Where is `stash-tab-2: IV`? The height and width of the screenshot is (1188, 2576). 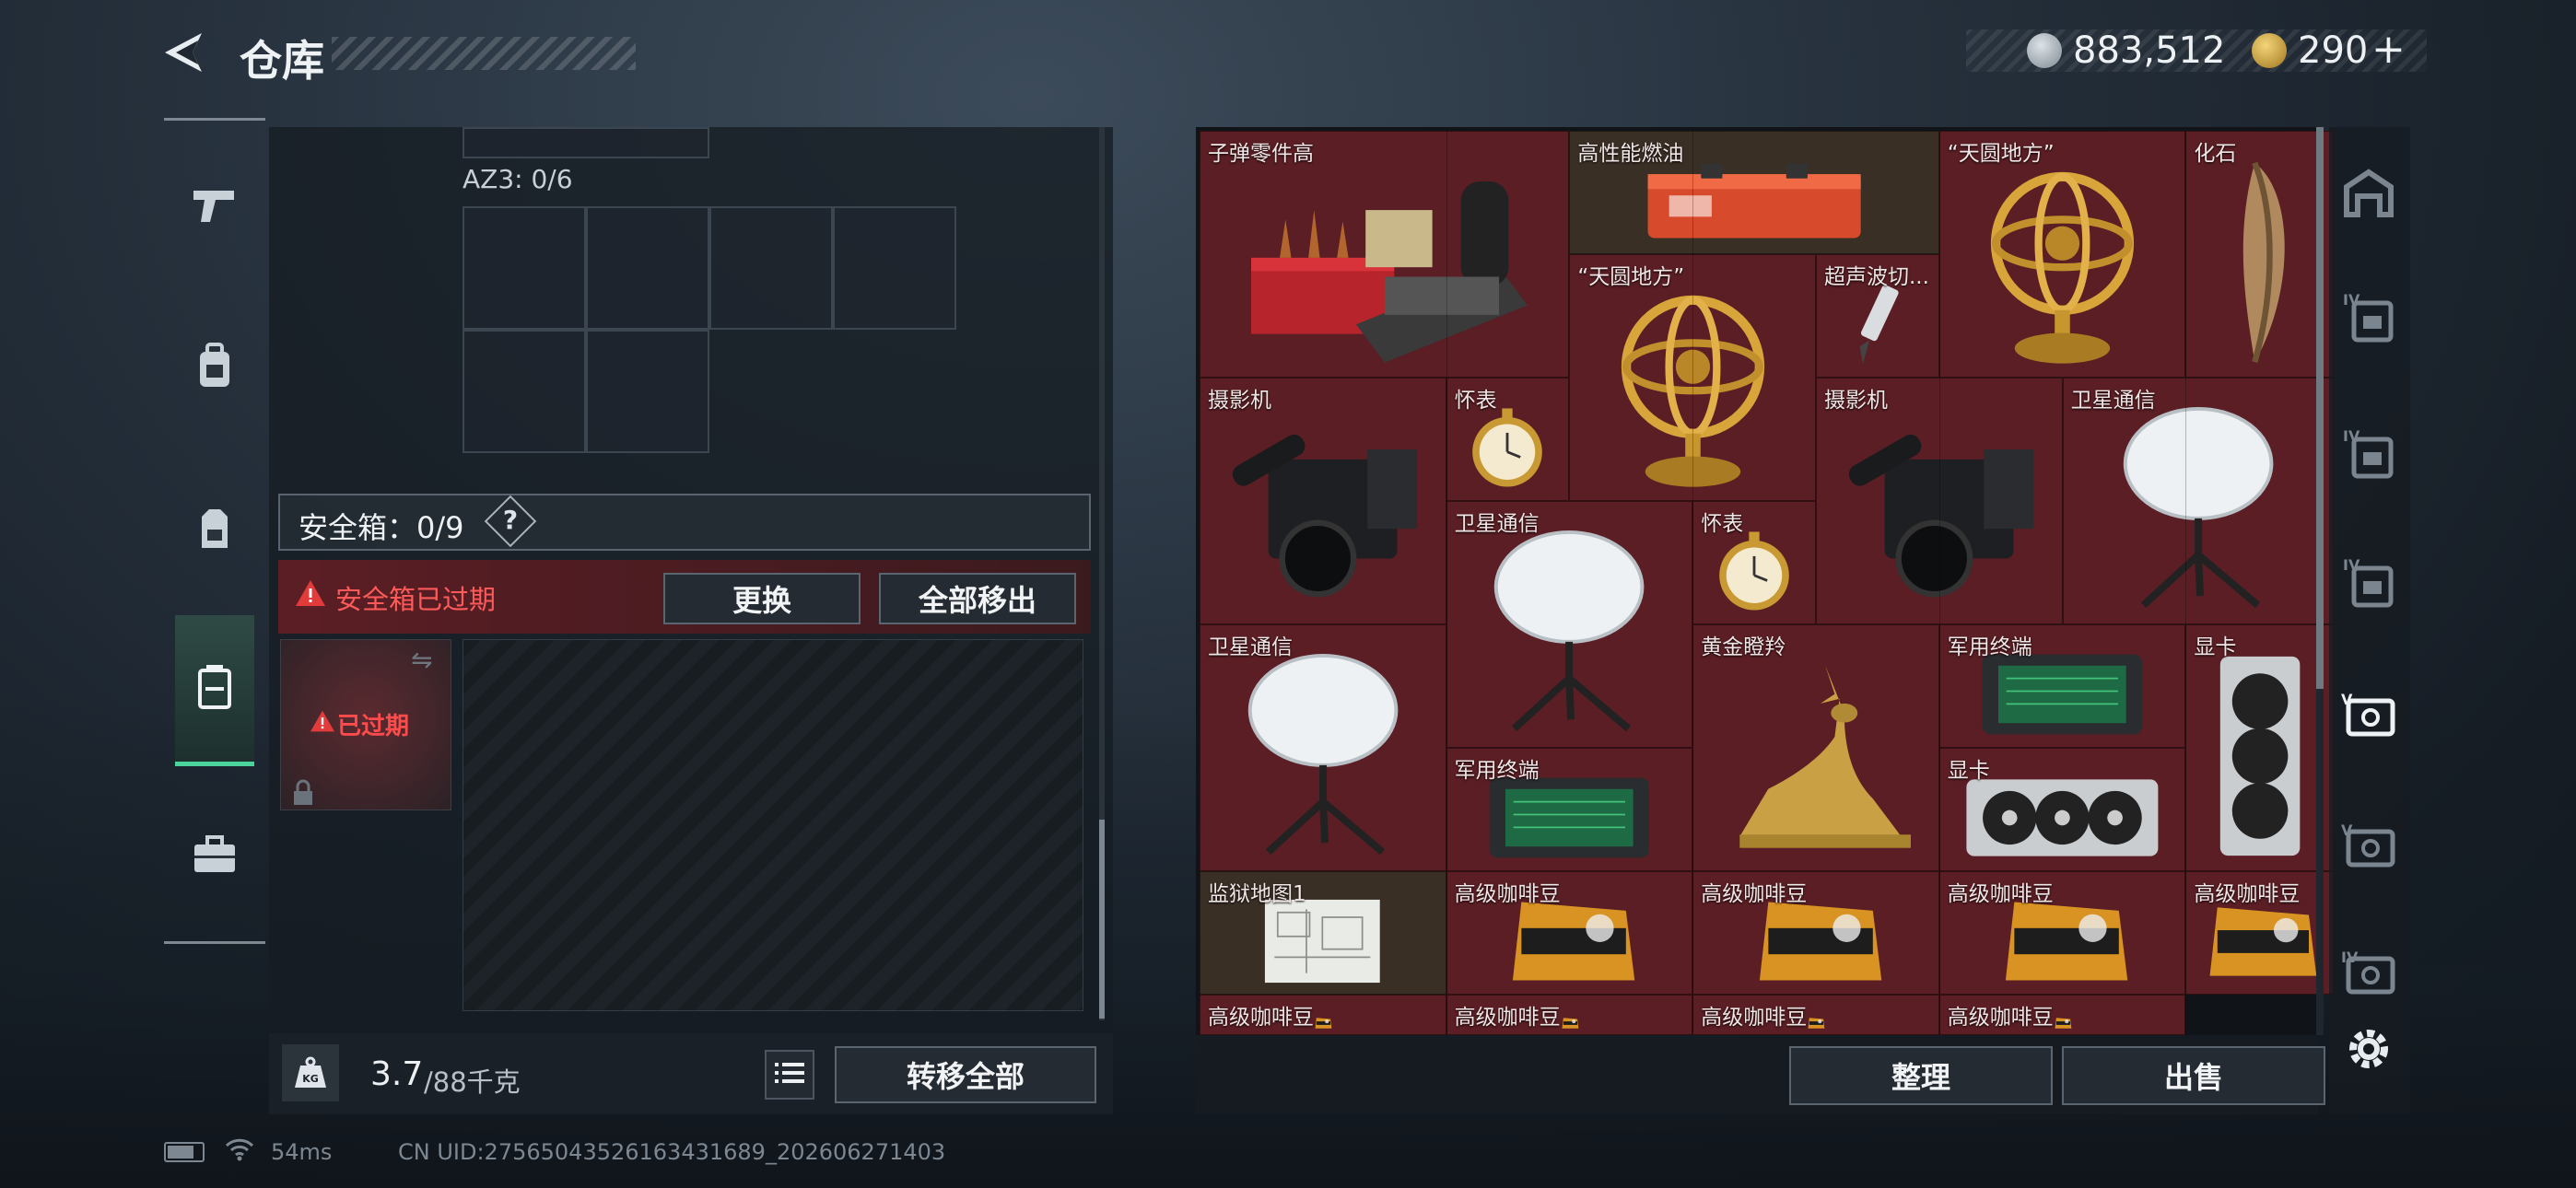 stash-tab-2: IV is located at coordinates (2368, 317).